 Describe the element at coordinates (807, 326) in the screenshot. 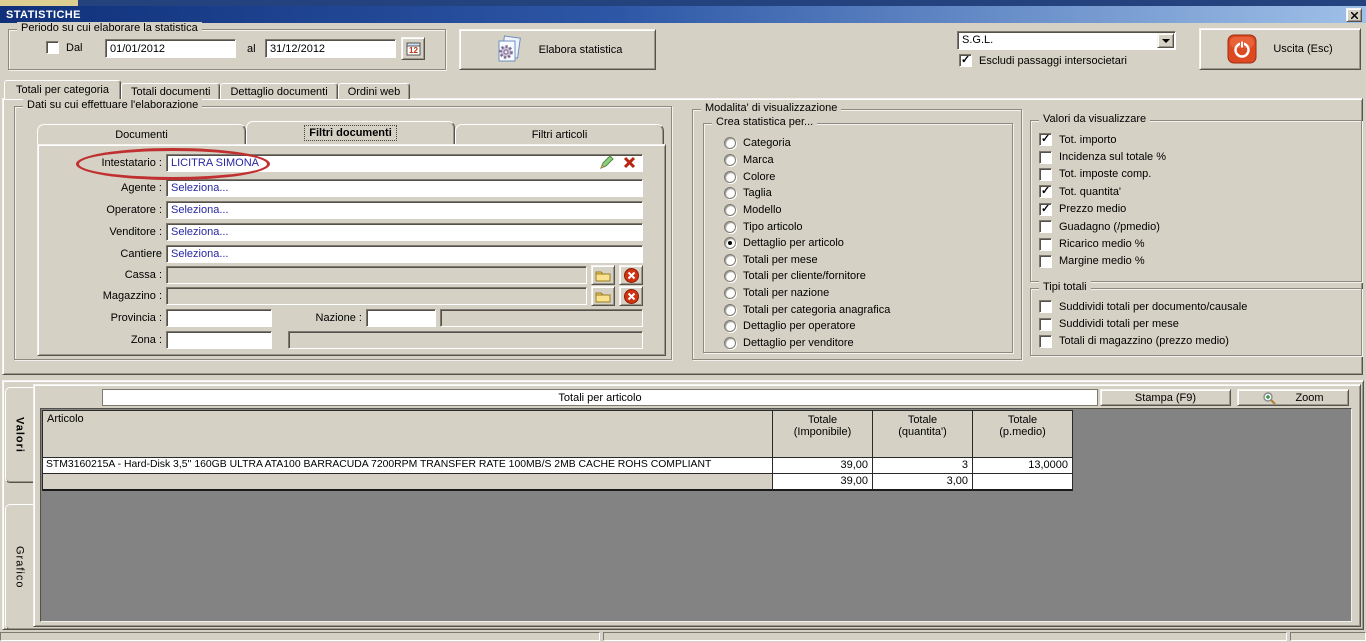

I see `statistica-radio-option: Dettaglio per operatore` at that location.